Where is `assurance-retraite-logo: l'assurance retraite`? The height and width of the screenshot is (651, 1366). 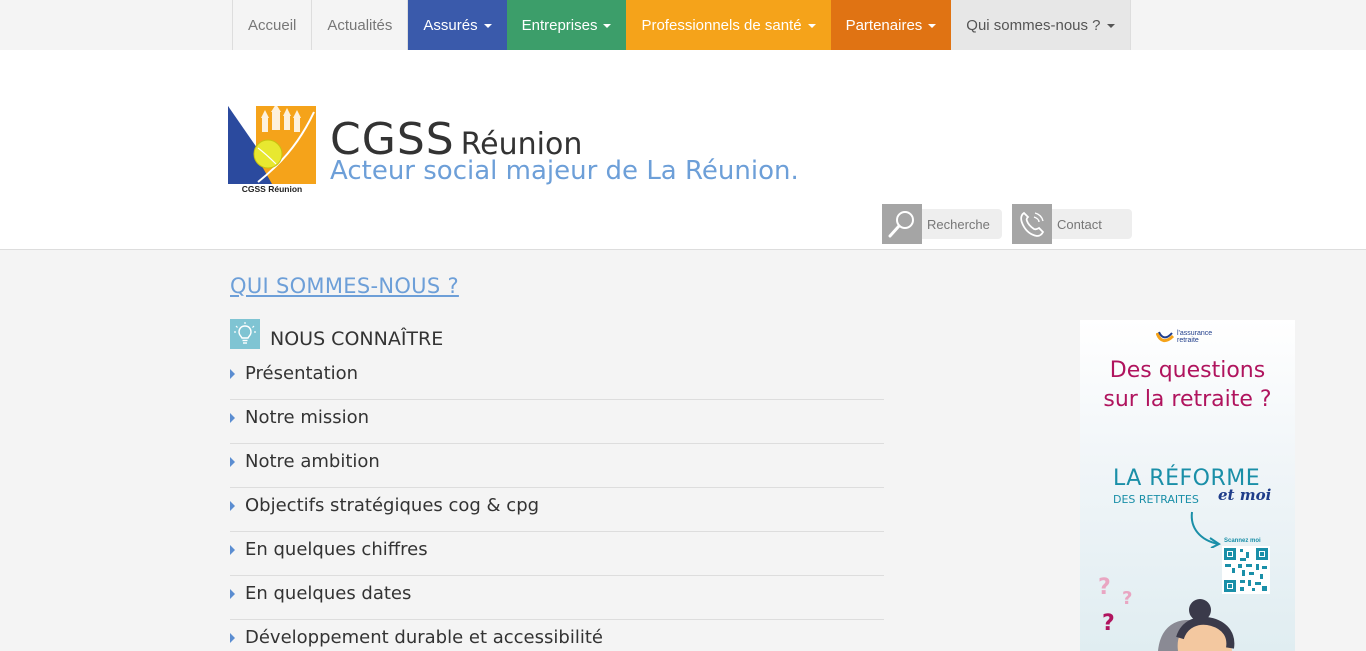 assurance-retraite-logo: l'assurance retraite is located at coordinates (1184, 337).